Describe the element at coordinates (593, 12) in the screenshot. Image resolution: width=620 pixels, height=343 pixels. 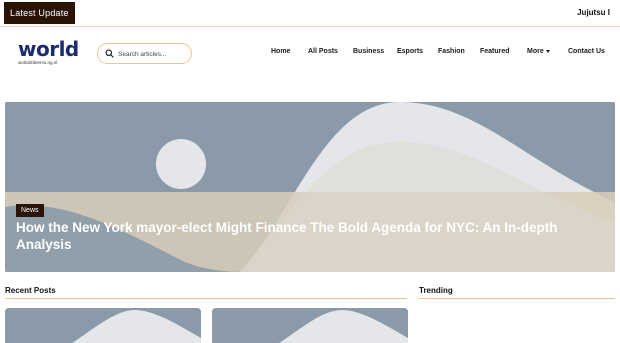
I see `news-ticker-text: Jujutsu I` at that location.